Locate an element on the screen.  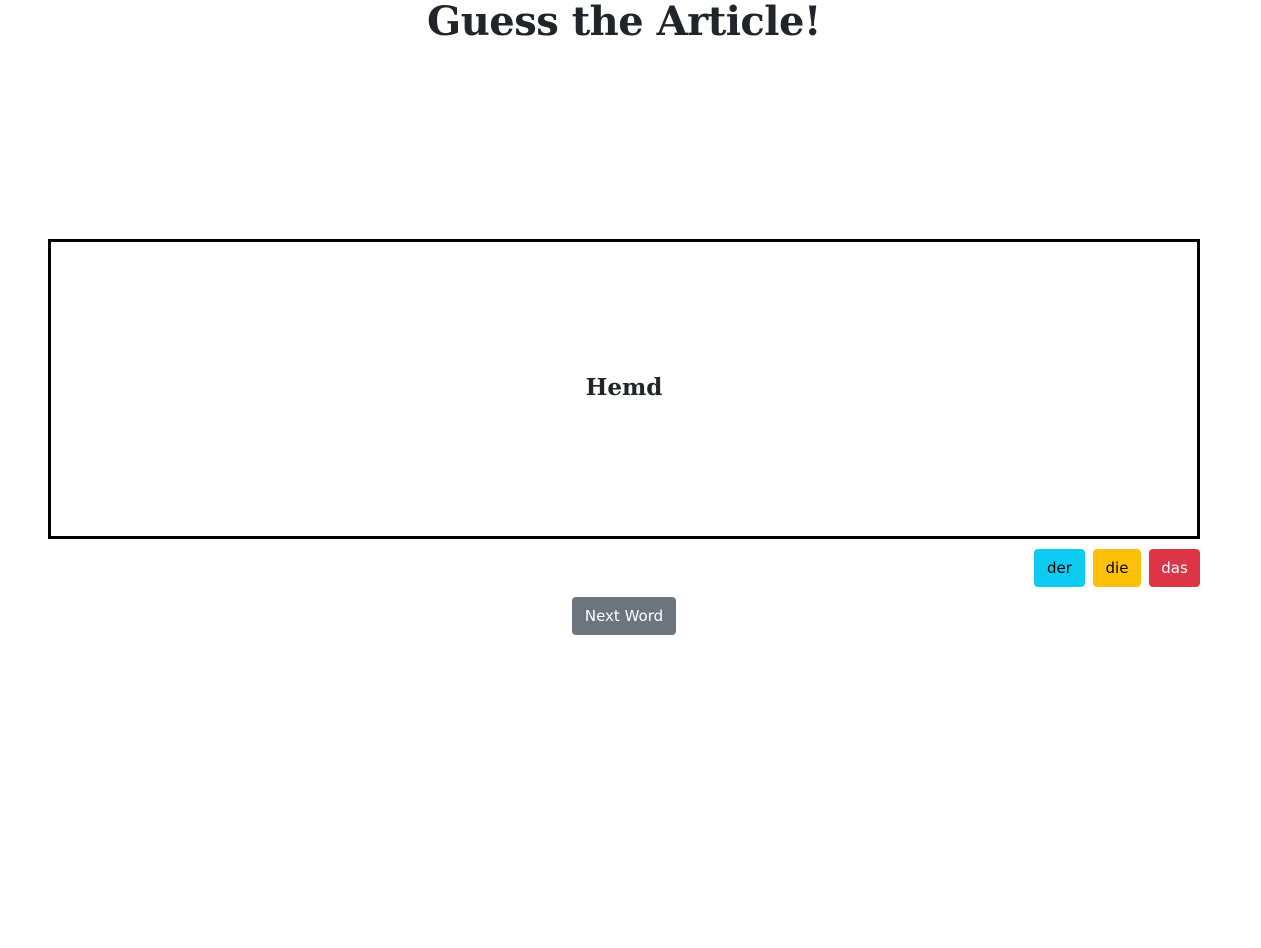
article-button-group: der die das is located at coordinates (1117, 568).